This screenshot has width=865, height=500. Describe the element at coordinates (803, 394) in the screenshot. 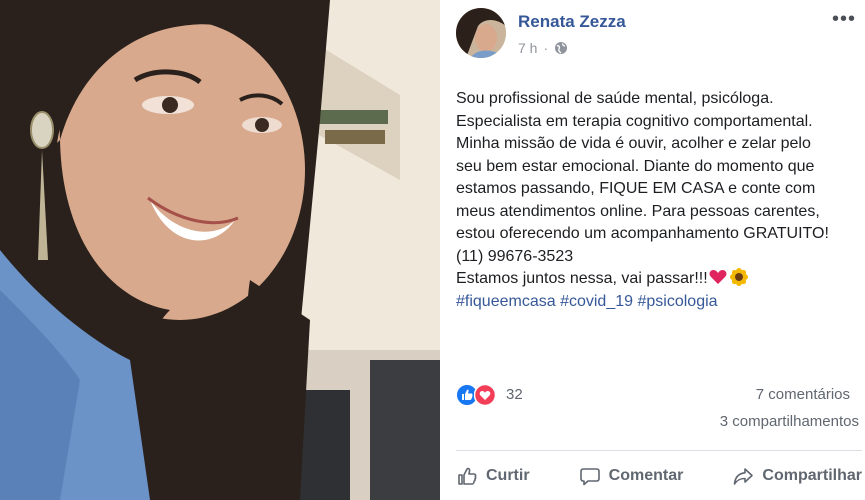

I see `comments-count: 7 comentários` at that location.